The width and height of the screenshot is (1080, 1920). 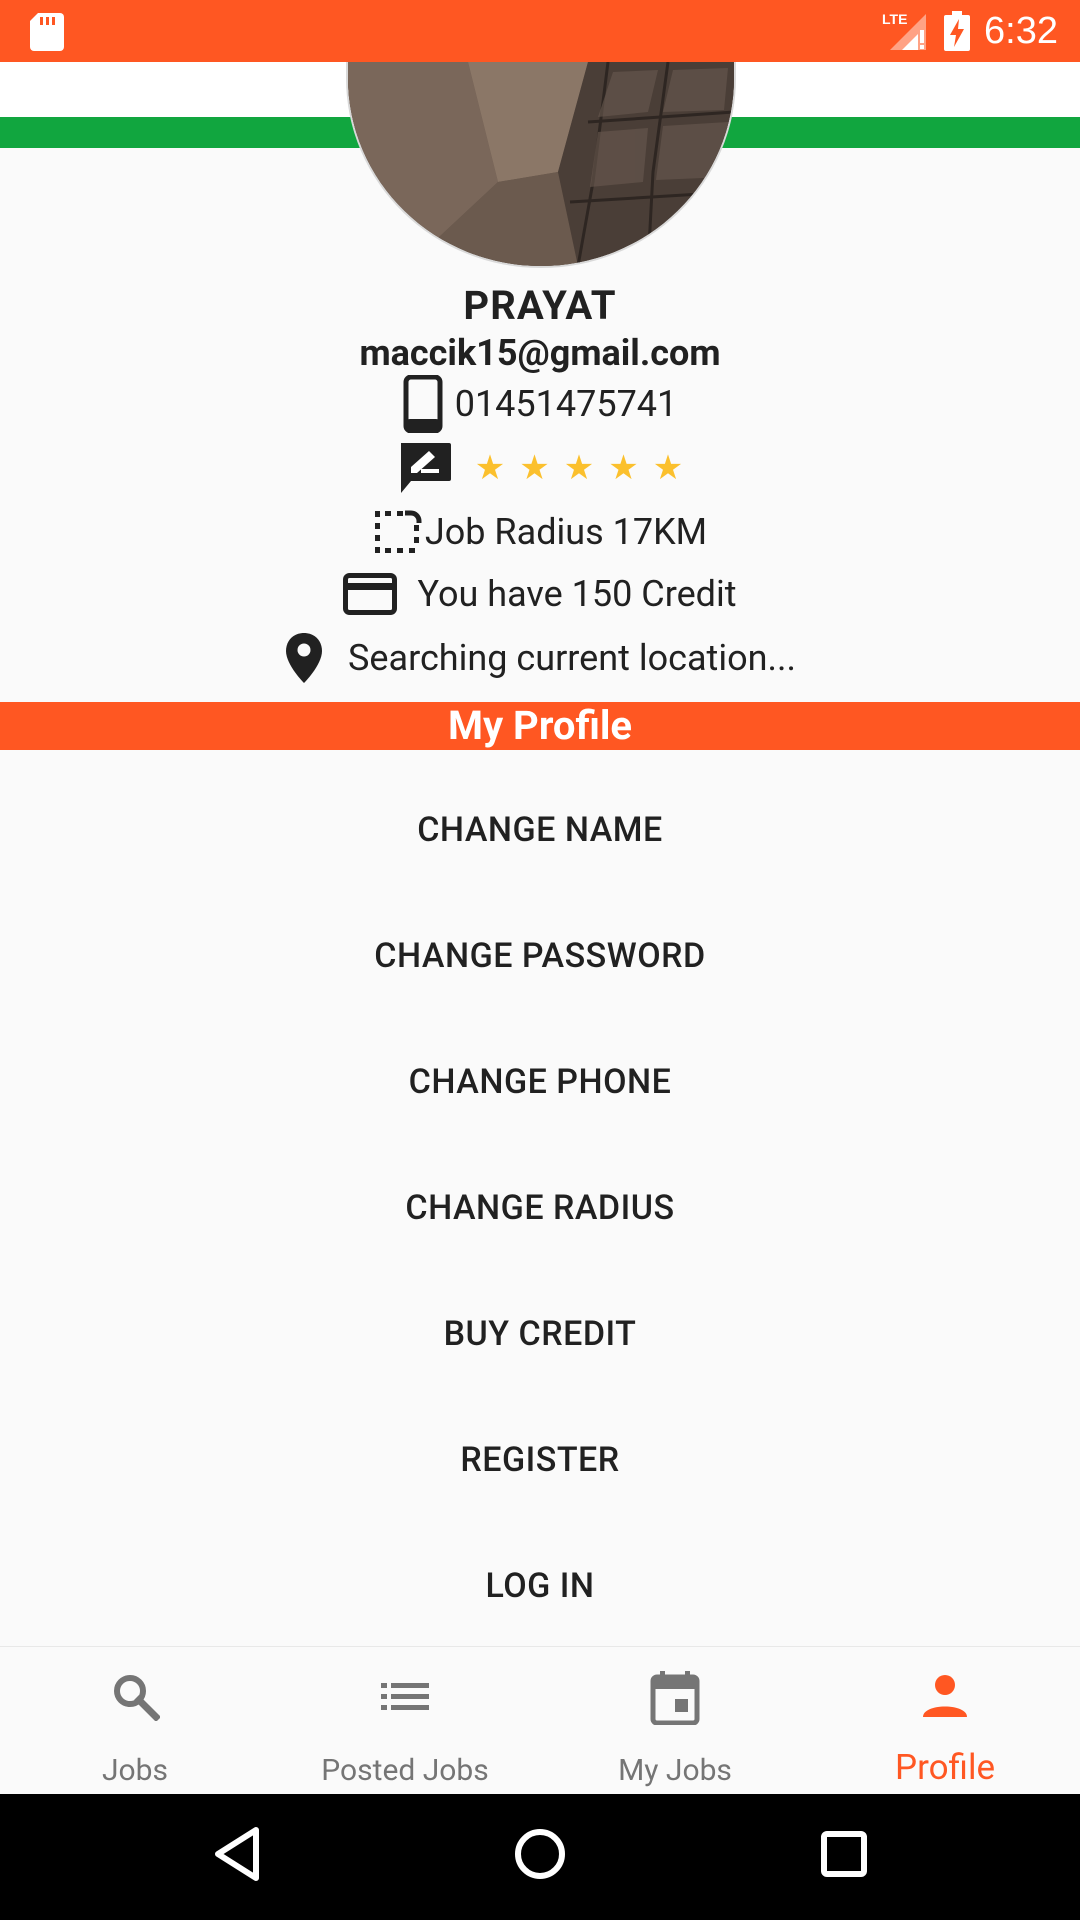 I want to click on profile-phone: 01451475741, so click(x=566, y=404).